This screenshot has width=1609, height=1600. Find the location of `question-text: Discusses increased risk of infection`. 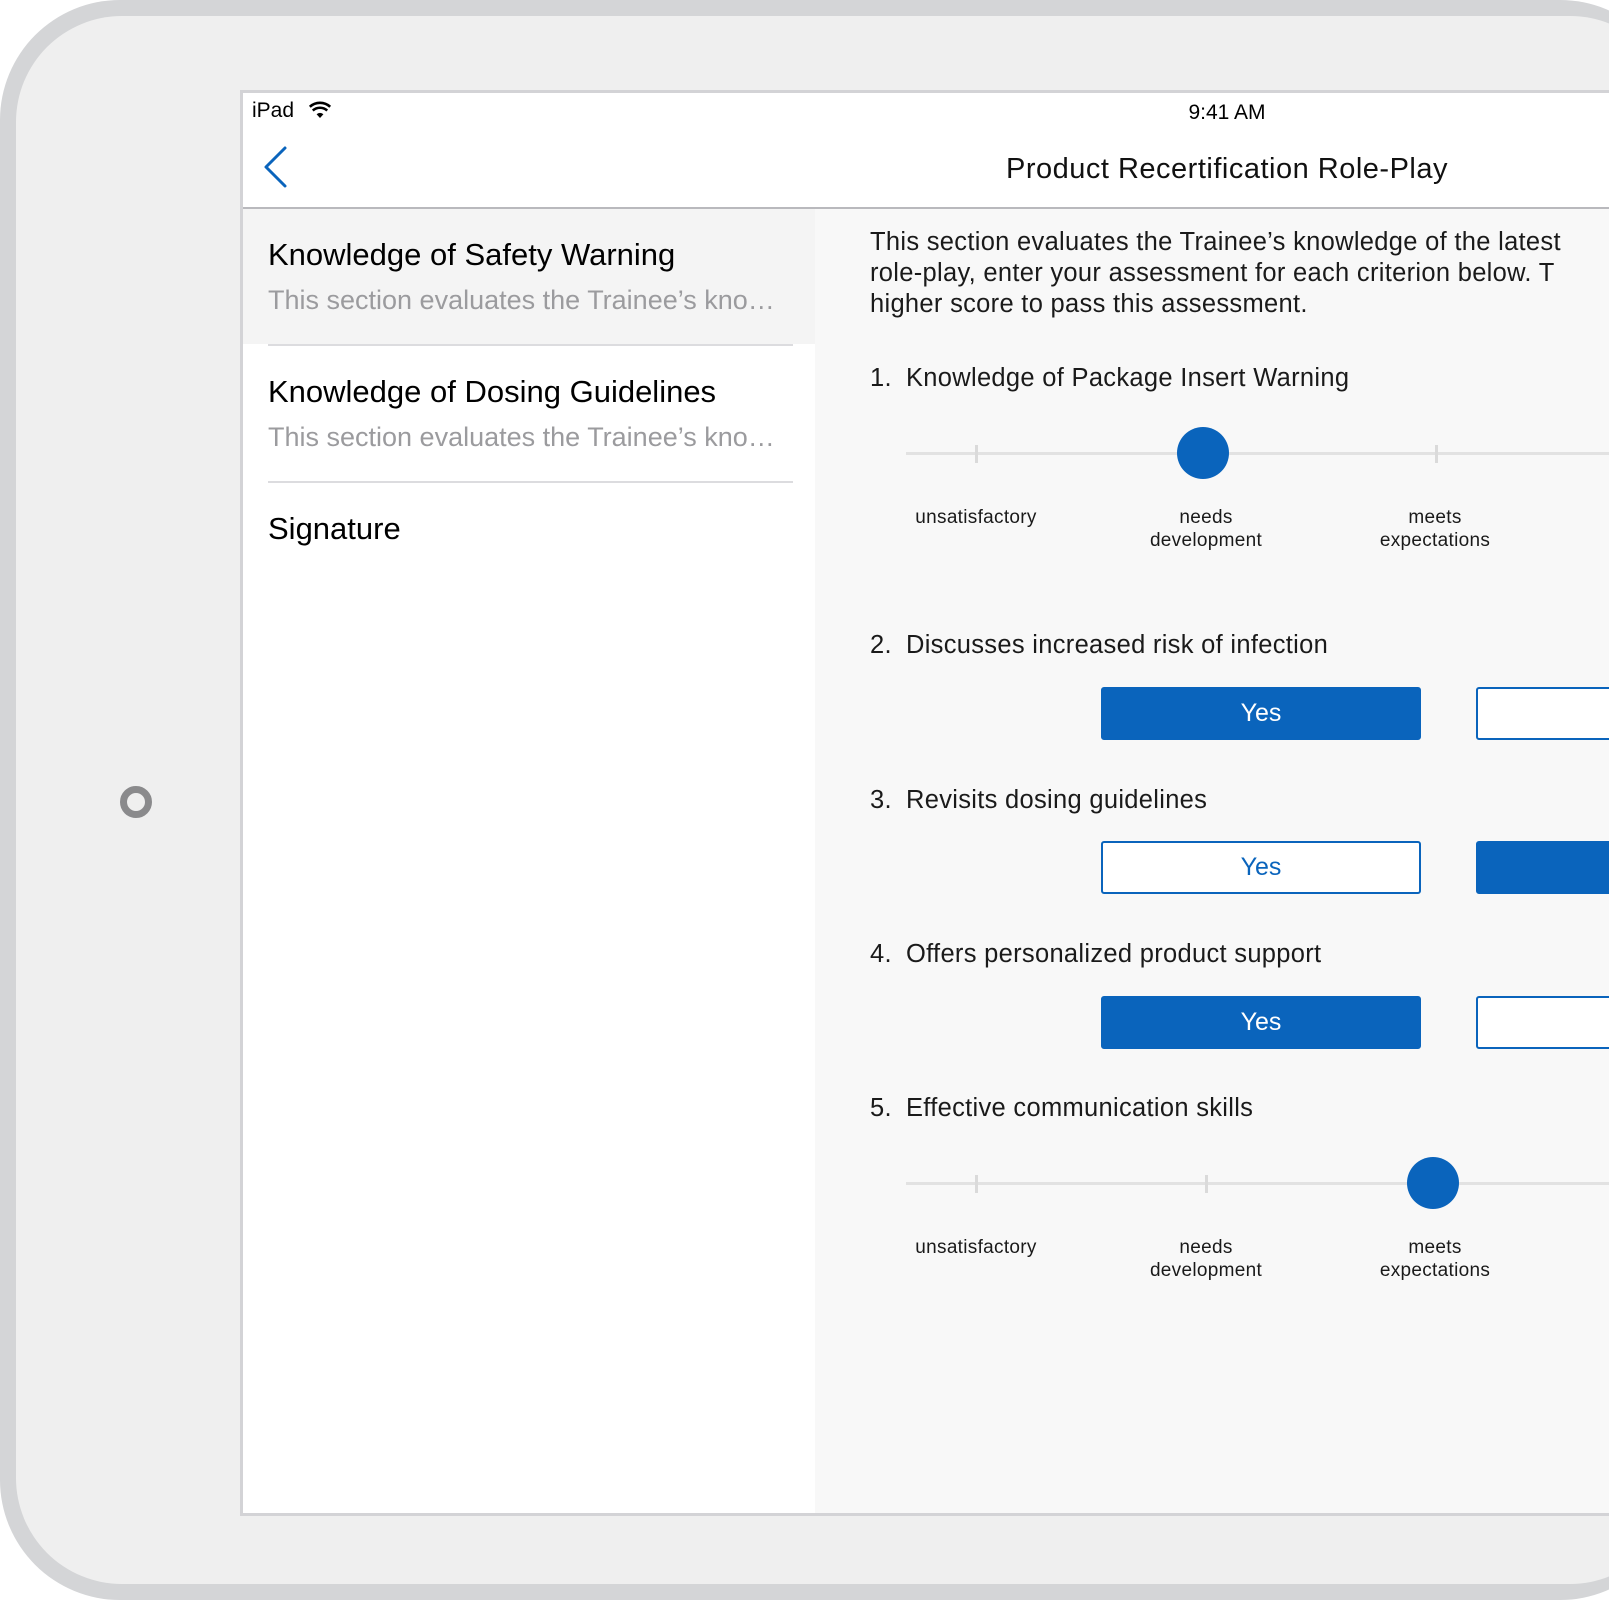

question-text: Discusses increased risk of infection is located at coordinates (1117, 645).